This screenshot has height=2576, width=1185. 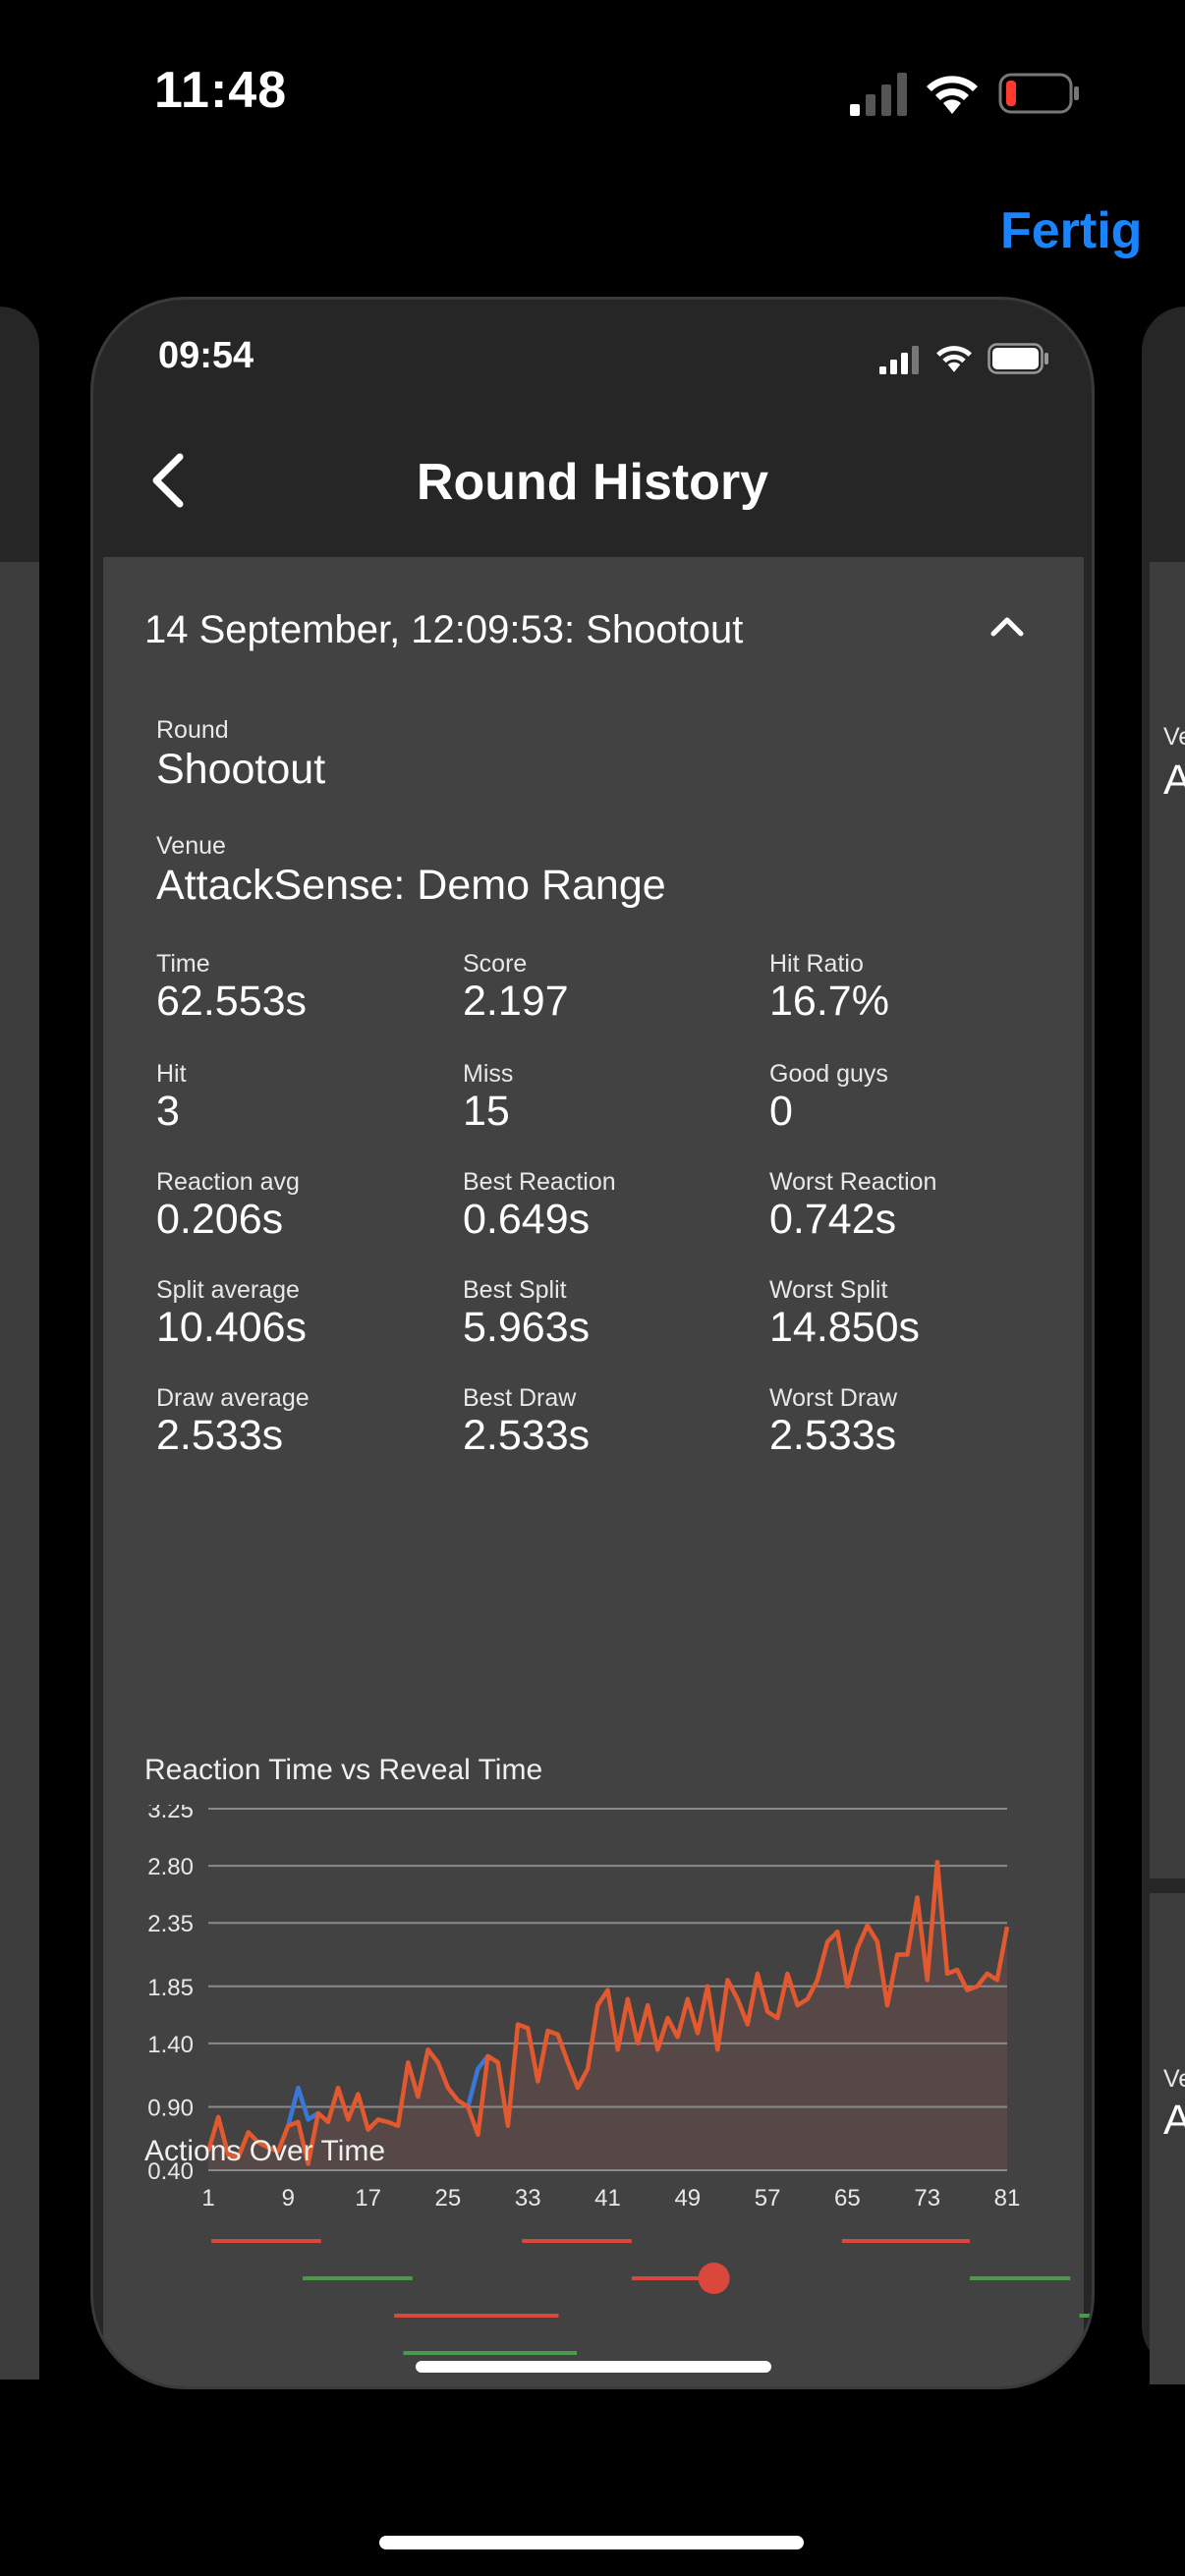 What do you see at coordinates (228, 1290) in the screenshot?
I see `stat-label: Split average` at bounding box center [228, 1290].